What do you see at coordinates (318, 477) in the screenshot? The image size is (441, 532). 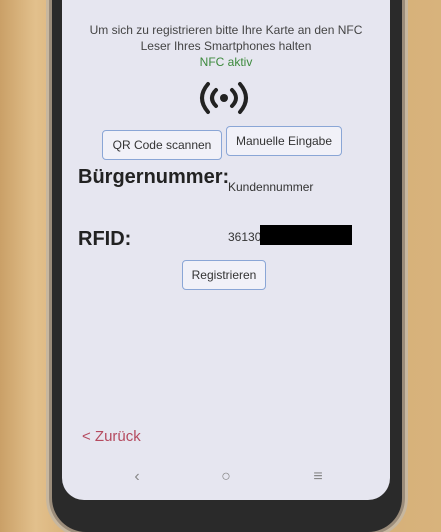 I see `nav-menu-icon: ≡` at bounding box center [318, 477].